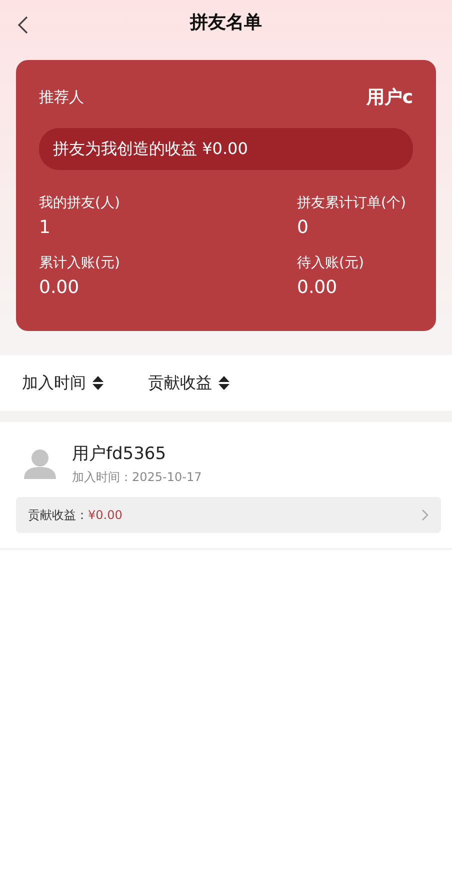 Image resolution: width=452 pixels, height=892 pixels. I want to click on stat-value: 0, so click(303, 228).